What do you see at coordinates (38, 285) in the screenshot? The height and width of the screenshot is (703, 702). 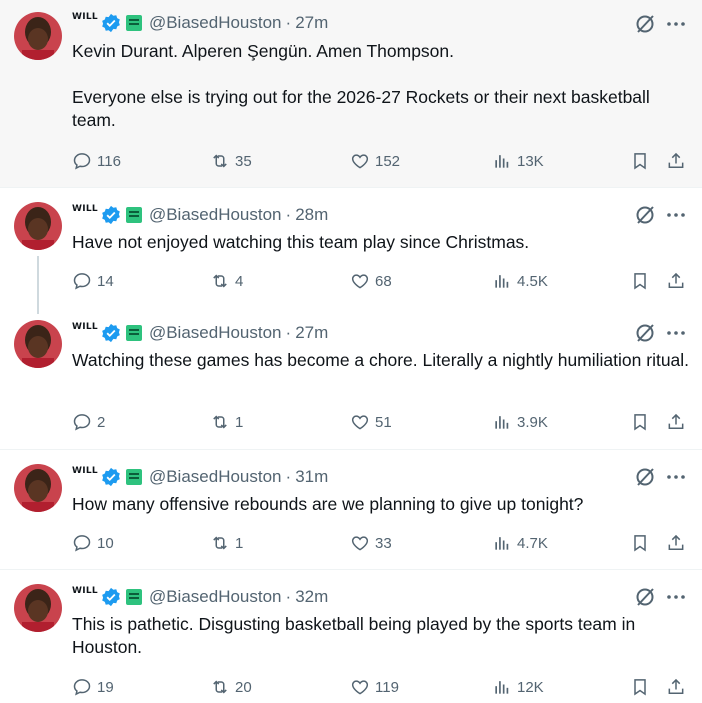 I see `thread-connector` at bounding box center [38, 285].